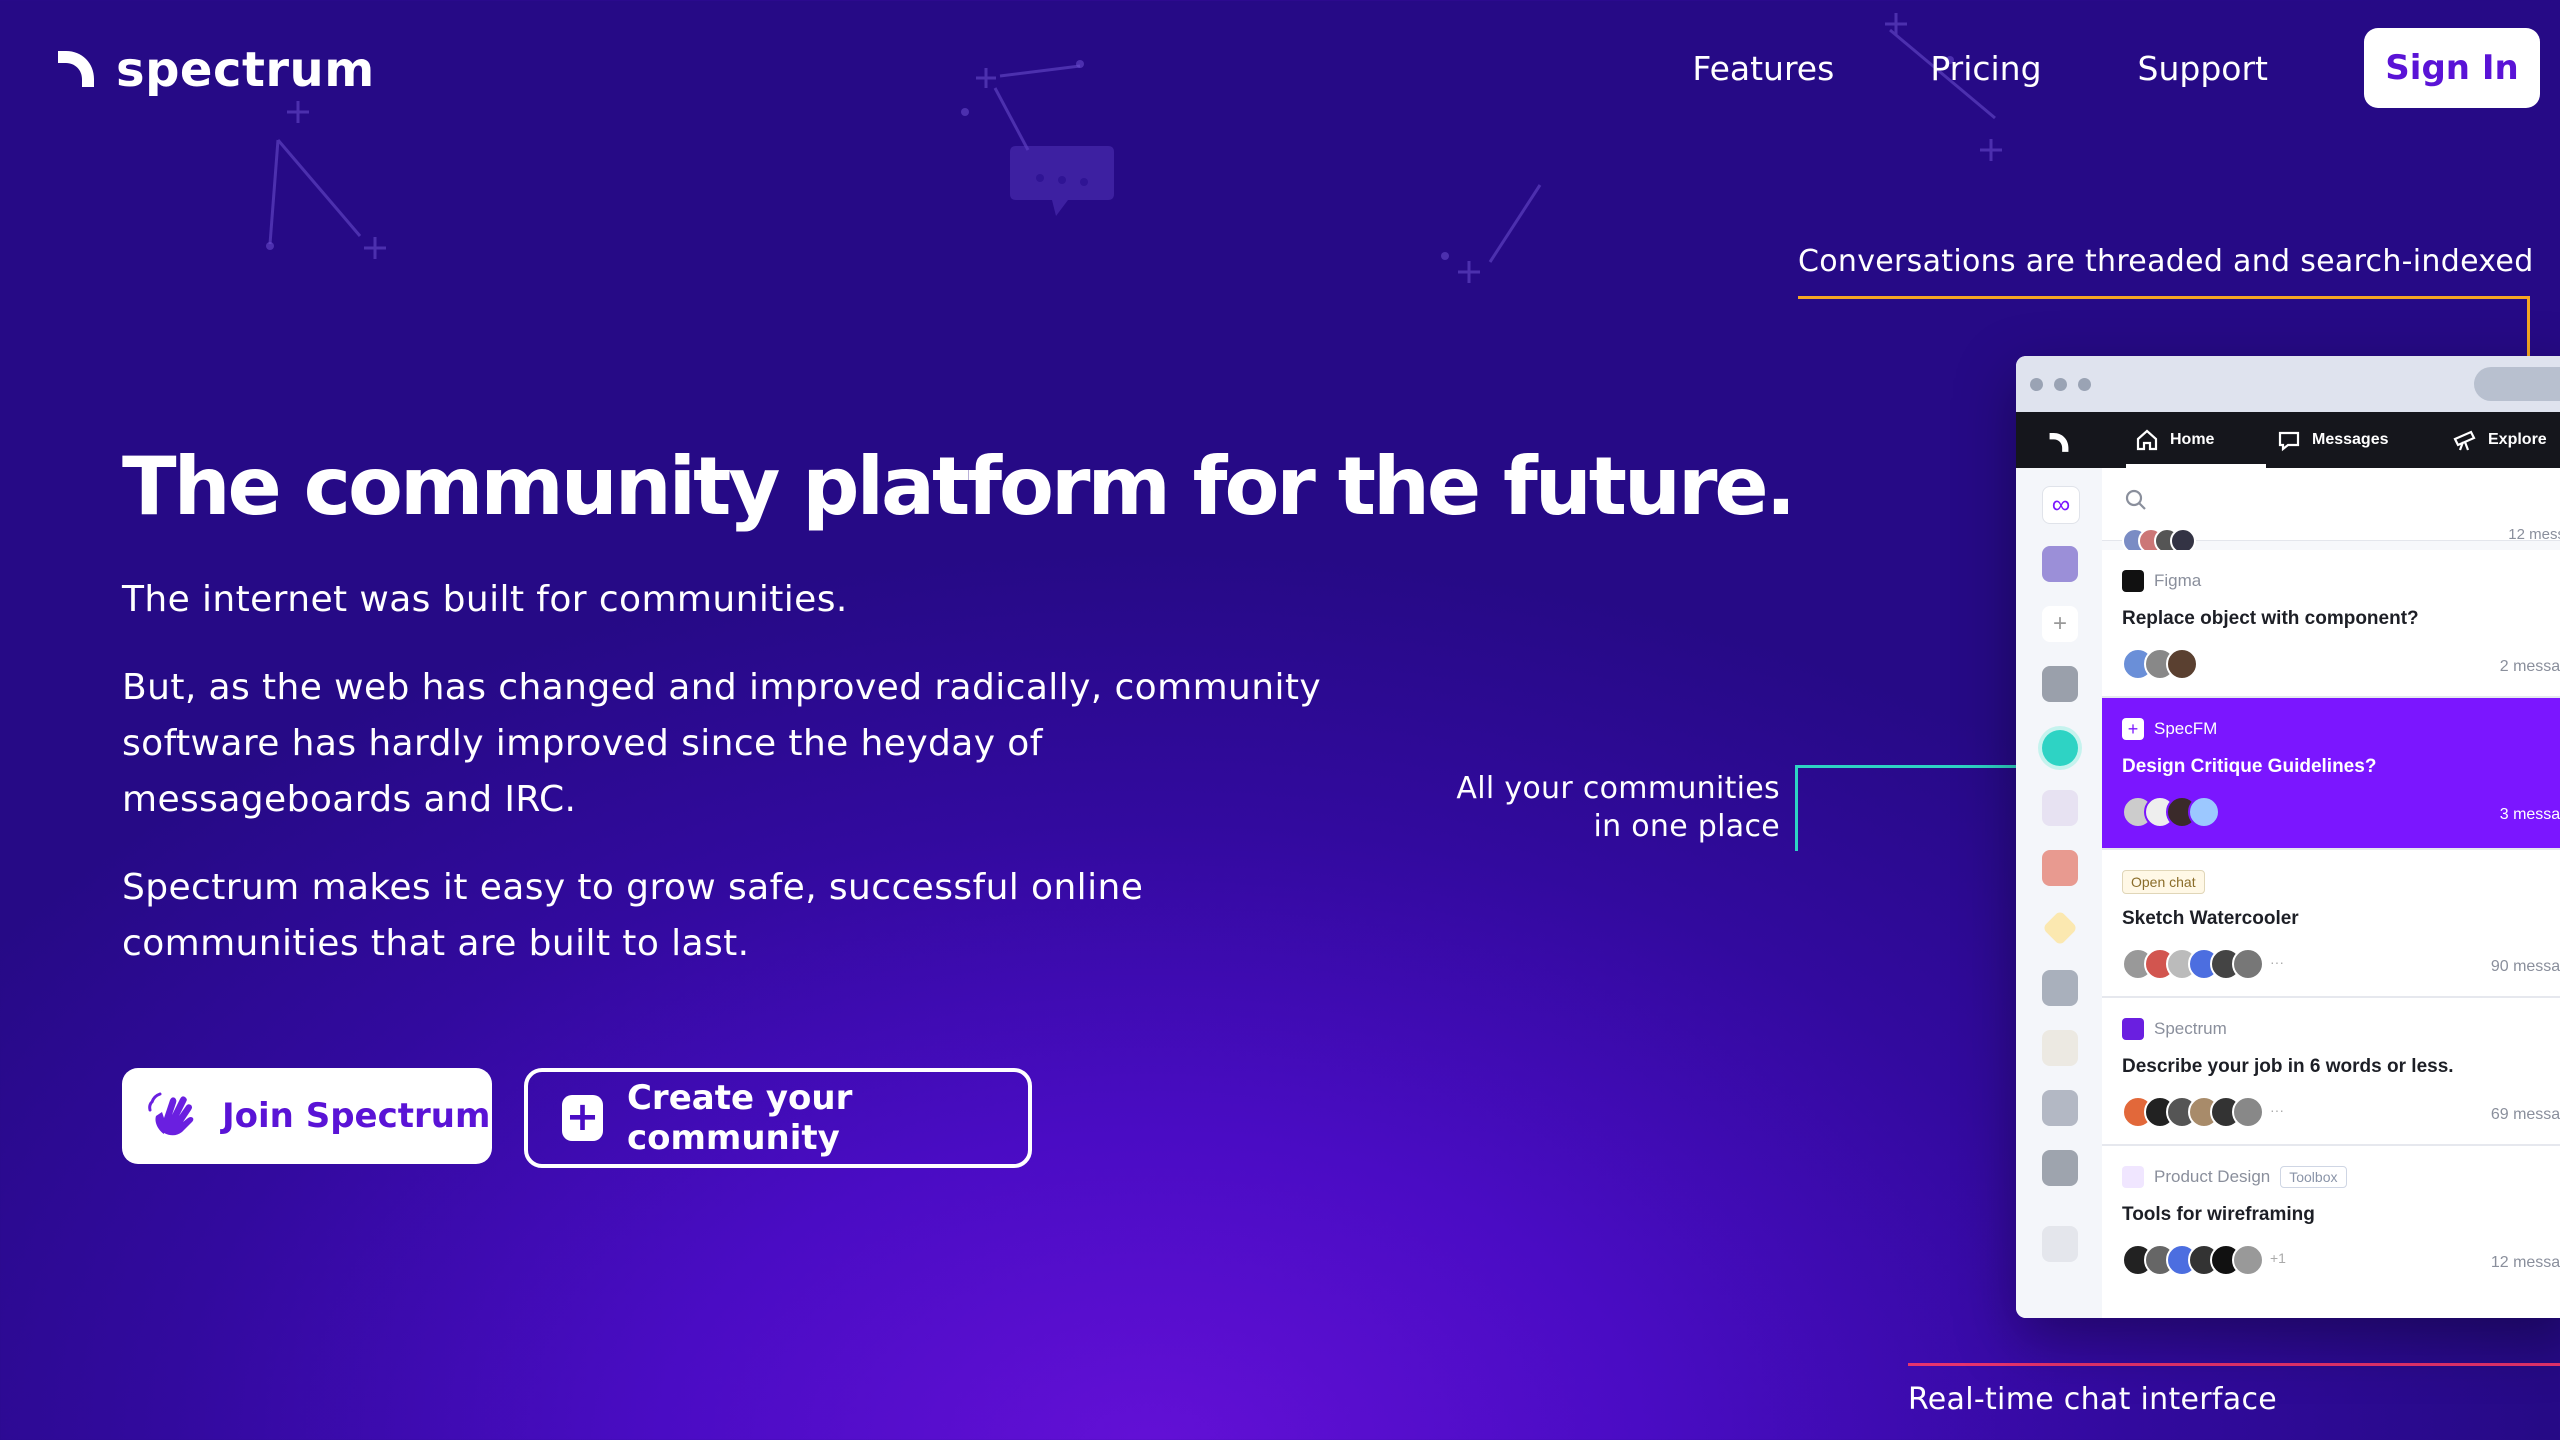 The width and height of the screenshot is (2560, 1440). I want to click on partial-thread-count: 12 message, so click(2534, 534).